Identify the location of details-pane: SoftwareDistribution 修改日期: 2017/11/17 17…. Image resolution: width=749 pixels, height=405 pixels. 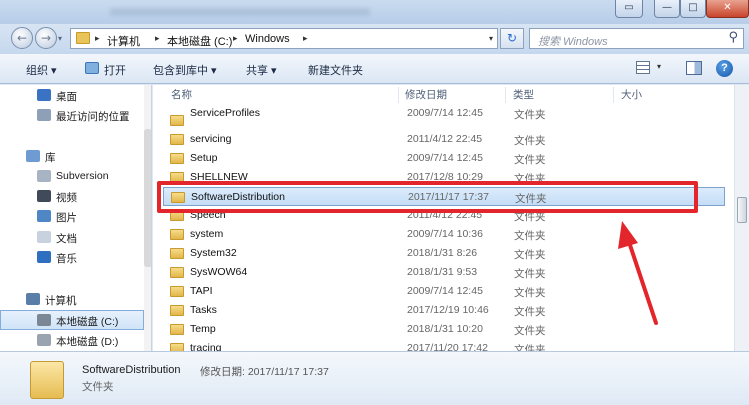
(374, 378).